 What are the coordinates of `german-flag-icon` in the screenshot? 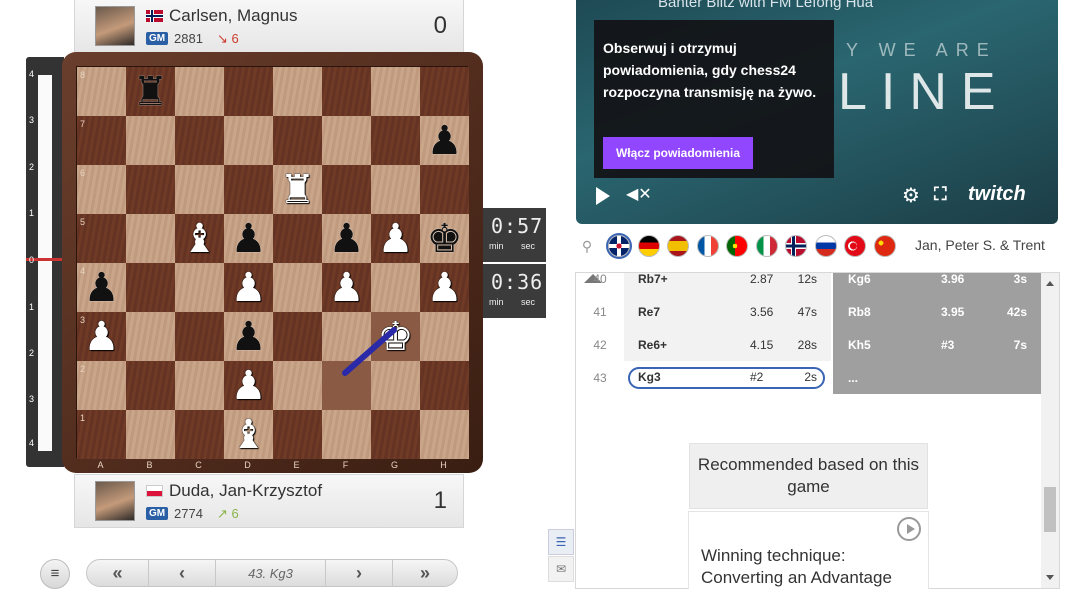 It's located at (648, 246).